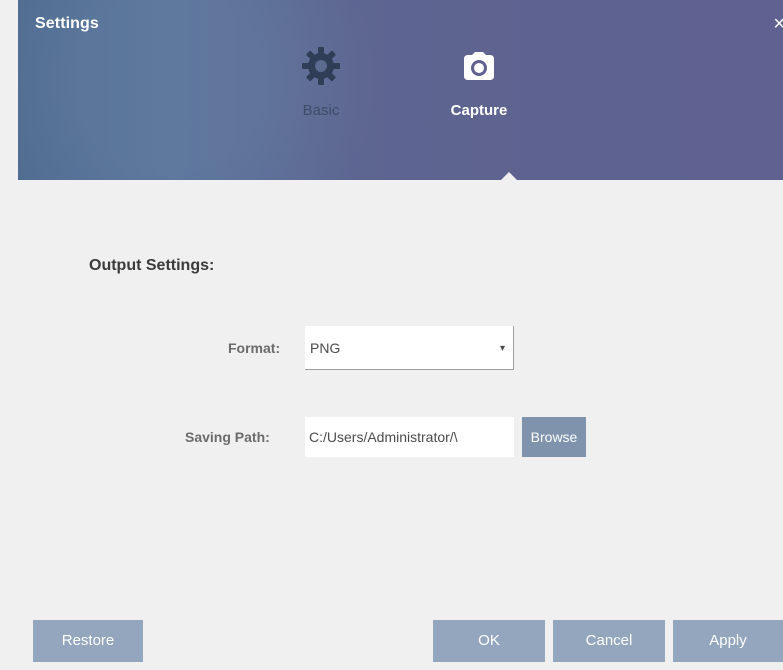  I want to click on saving-path-label: Saving Path:, so click(227, 437).